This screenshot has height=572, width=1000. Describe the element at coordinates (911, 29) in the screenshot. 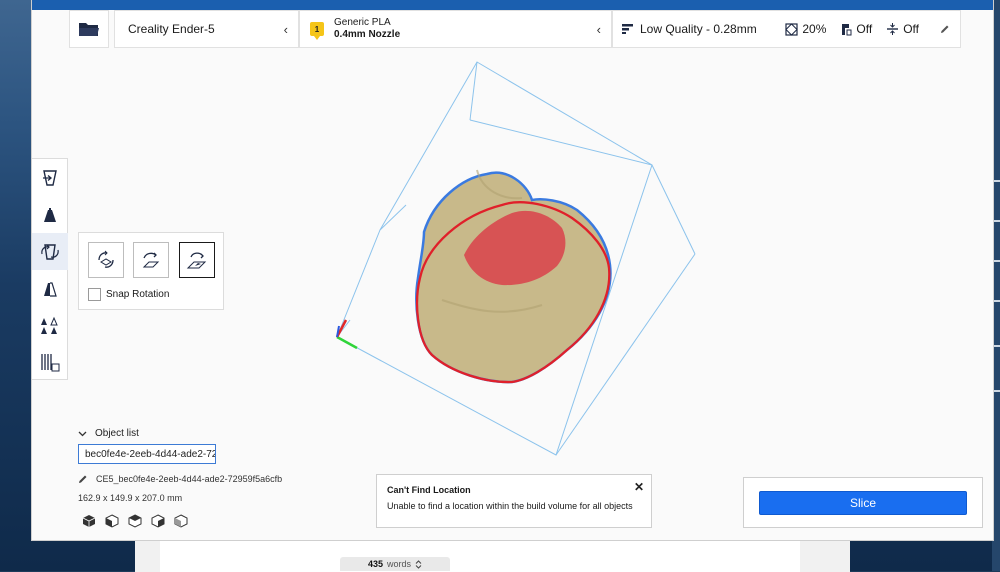

I see `adhesion-value: Off` at that location.